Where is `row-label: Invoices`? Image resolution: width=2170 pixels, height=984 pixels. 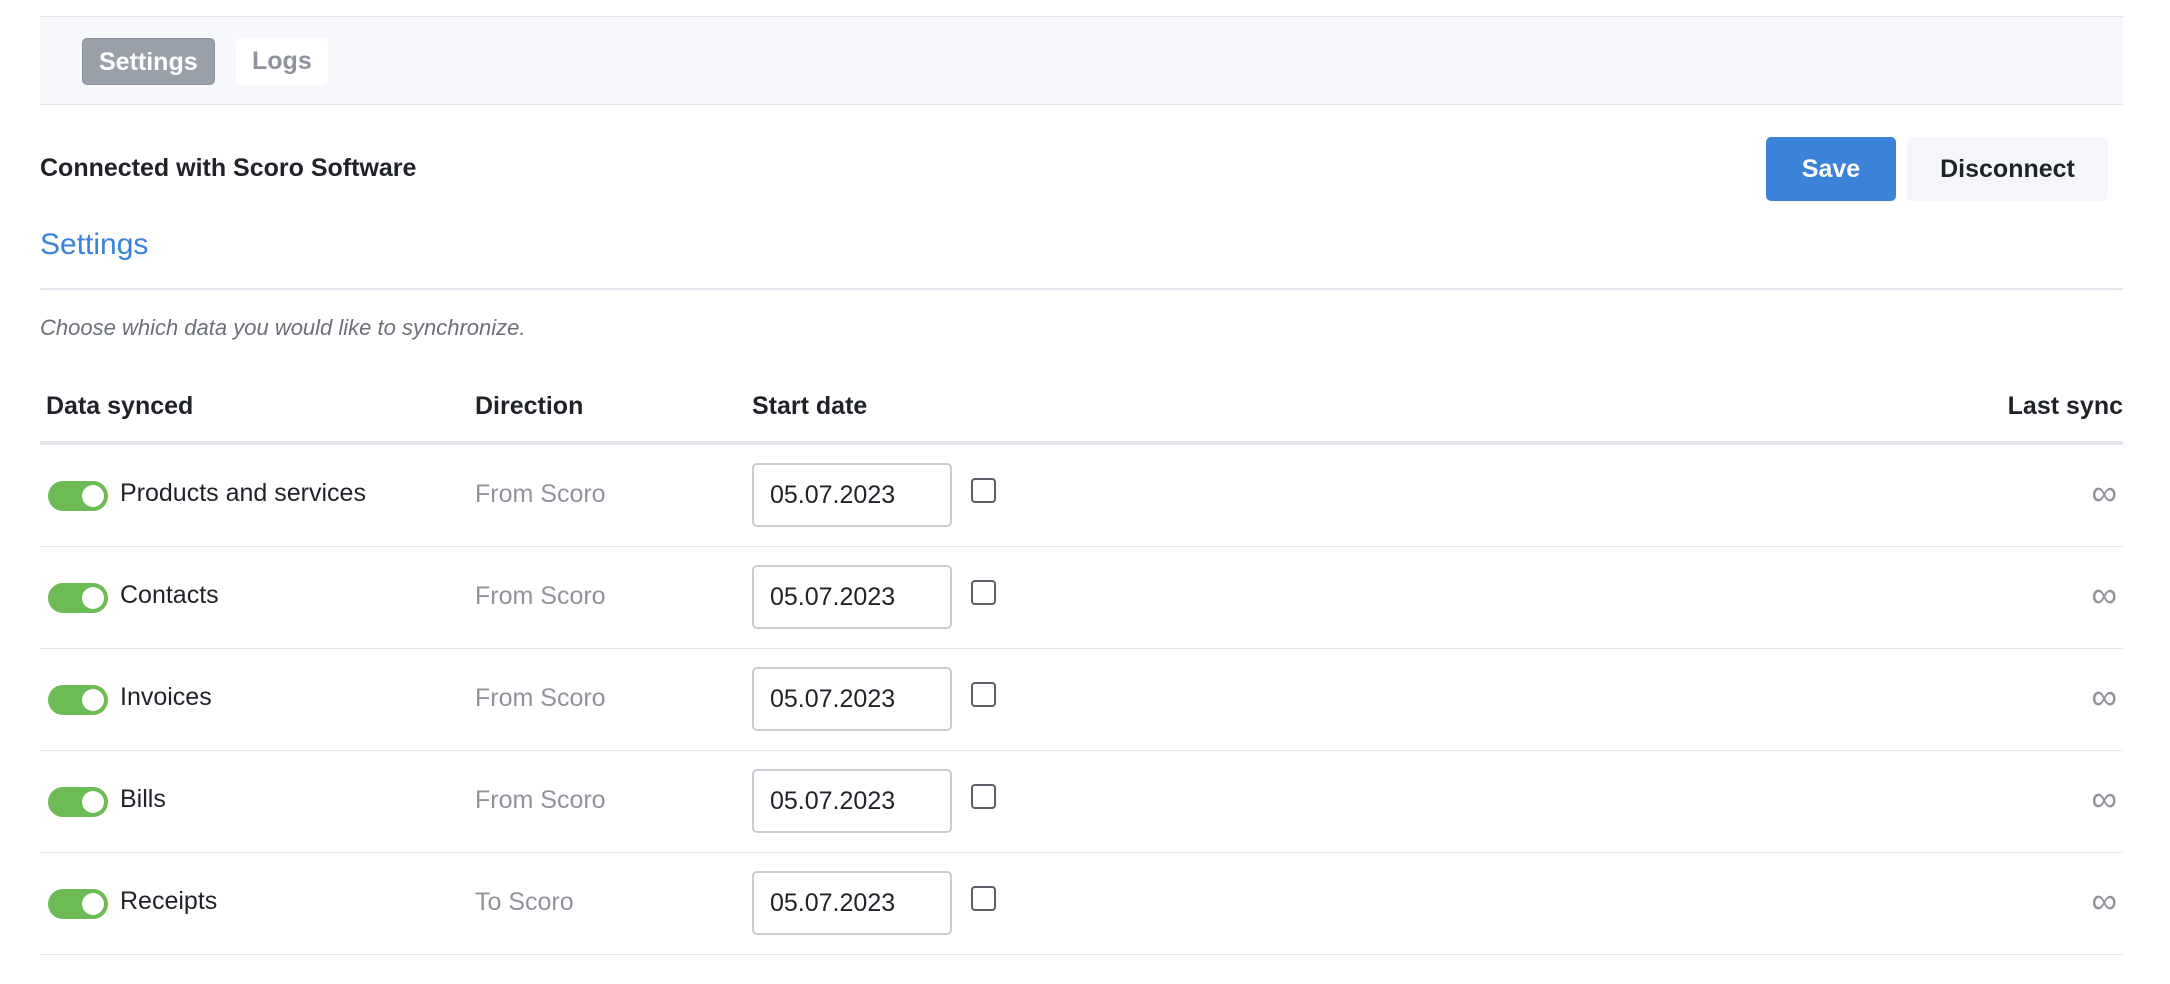 row-label: Invoices is located at coordinates (166, 697).